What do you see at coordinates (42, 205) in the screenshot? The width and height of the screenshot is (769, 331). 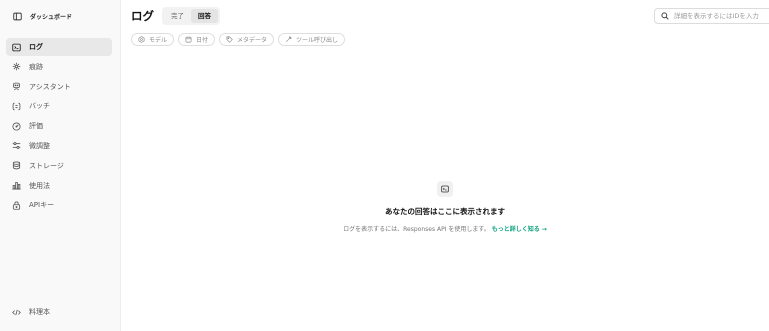 I see `sidebar-item-label: APIキー` at bounding box center [42, 205].